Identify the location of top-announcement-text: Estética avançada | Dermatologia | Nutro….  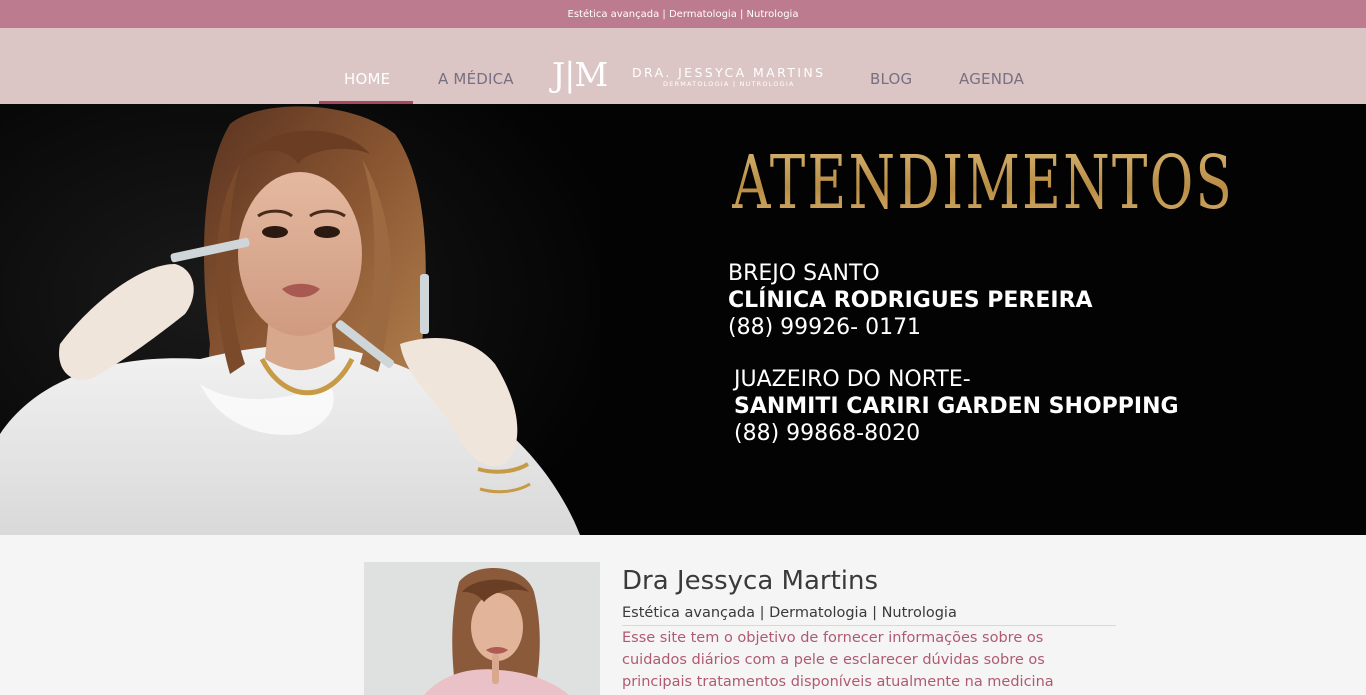
(683, 14).